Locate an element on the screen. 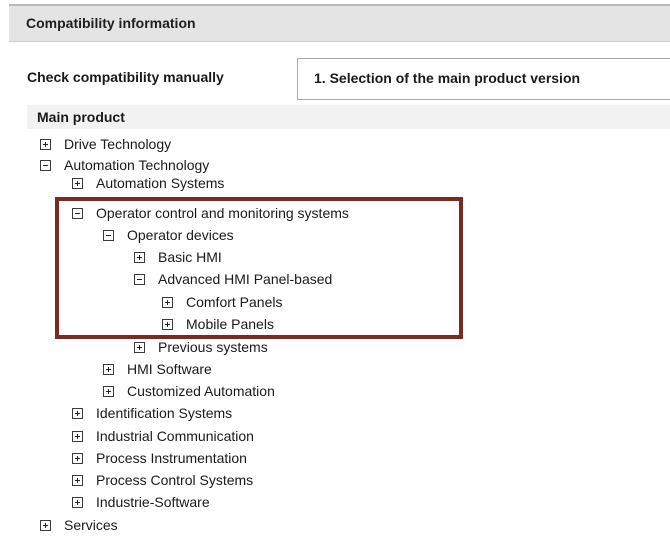 This screenshot has height=538, width=670. tree-node-identification-systems: Identification Systems is located at coordinates (152, 413).